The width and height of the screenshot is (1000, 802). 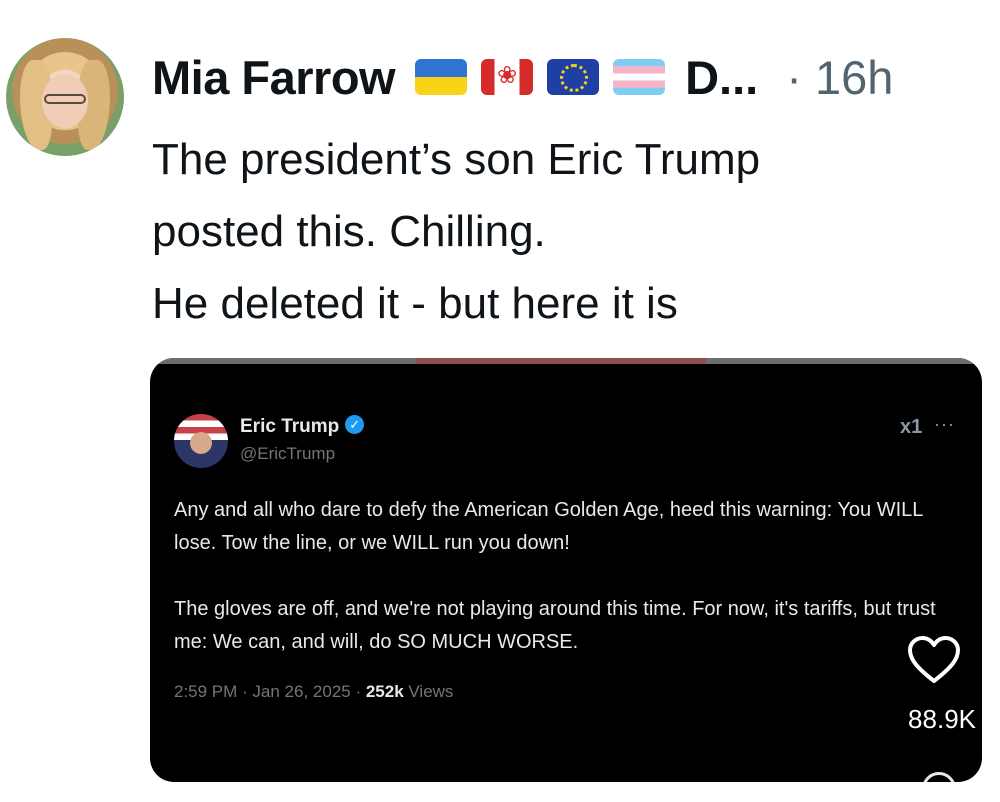 I want to click on post-text-line: posted this. Chilling., so click(x=349, y=231).